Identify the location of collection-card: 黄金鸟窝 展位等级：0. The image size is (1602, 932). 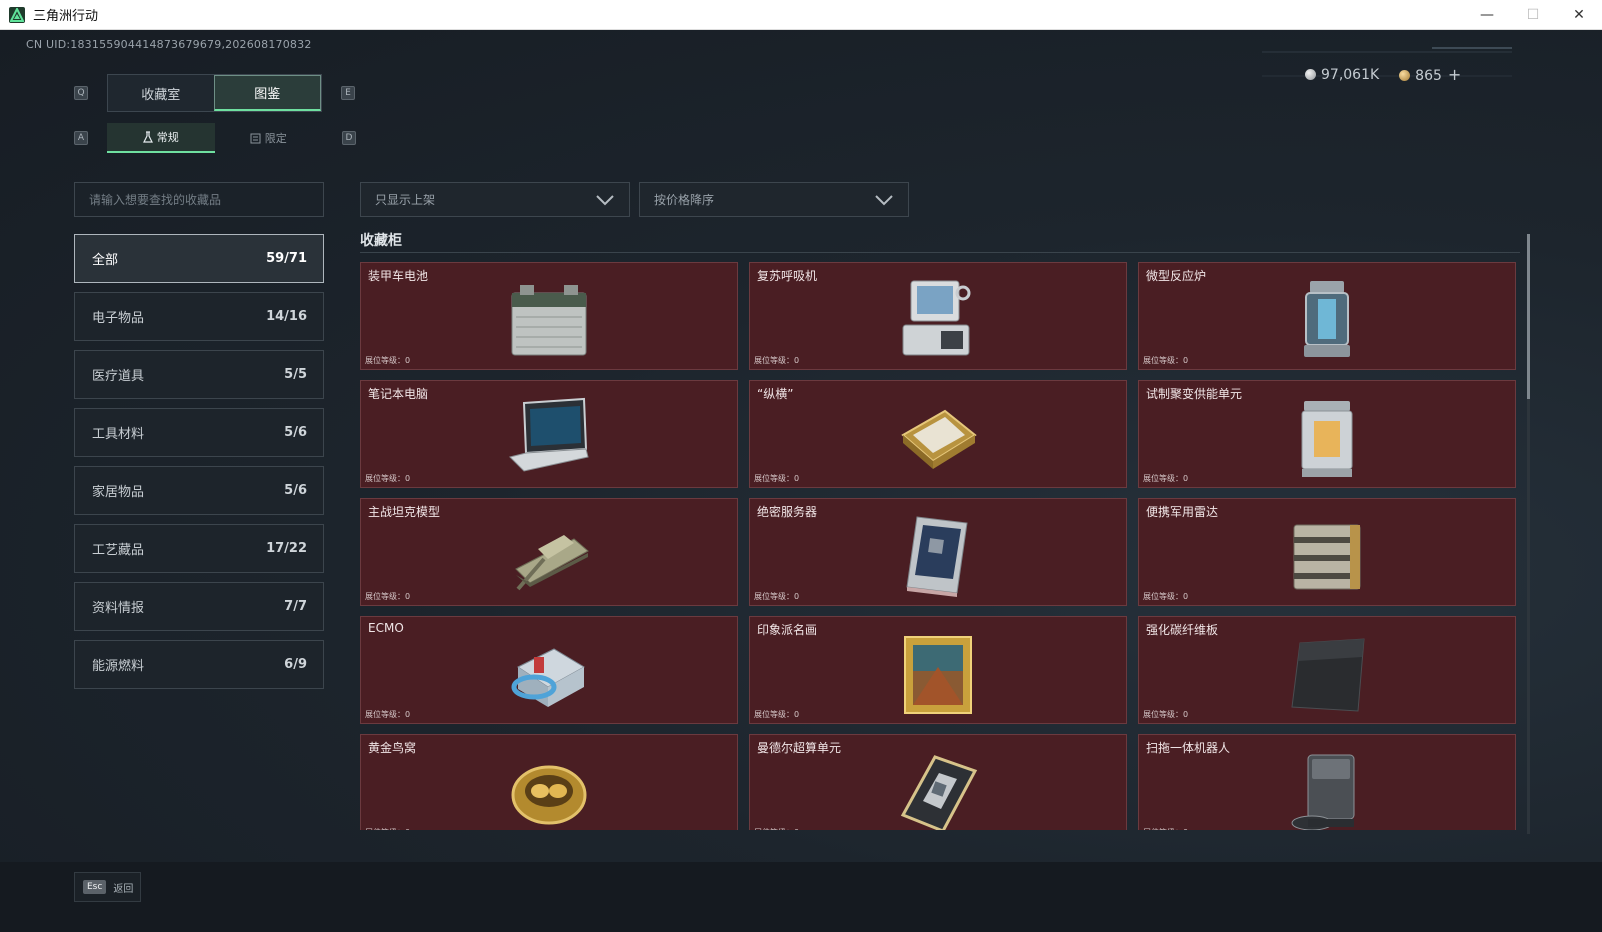
(549, 782).